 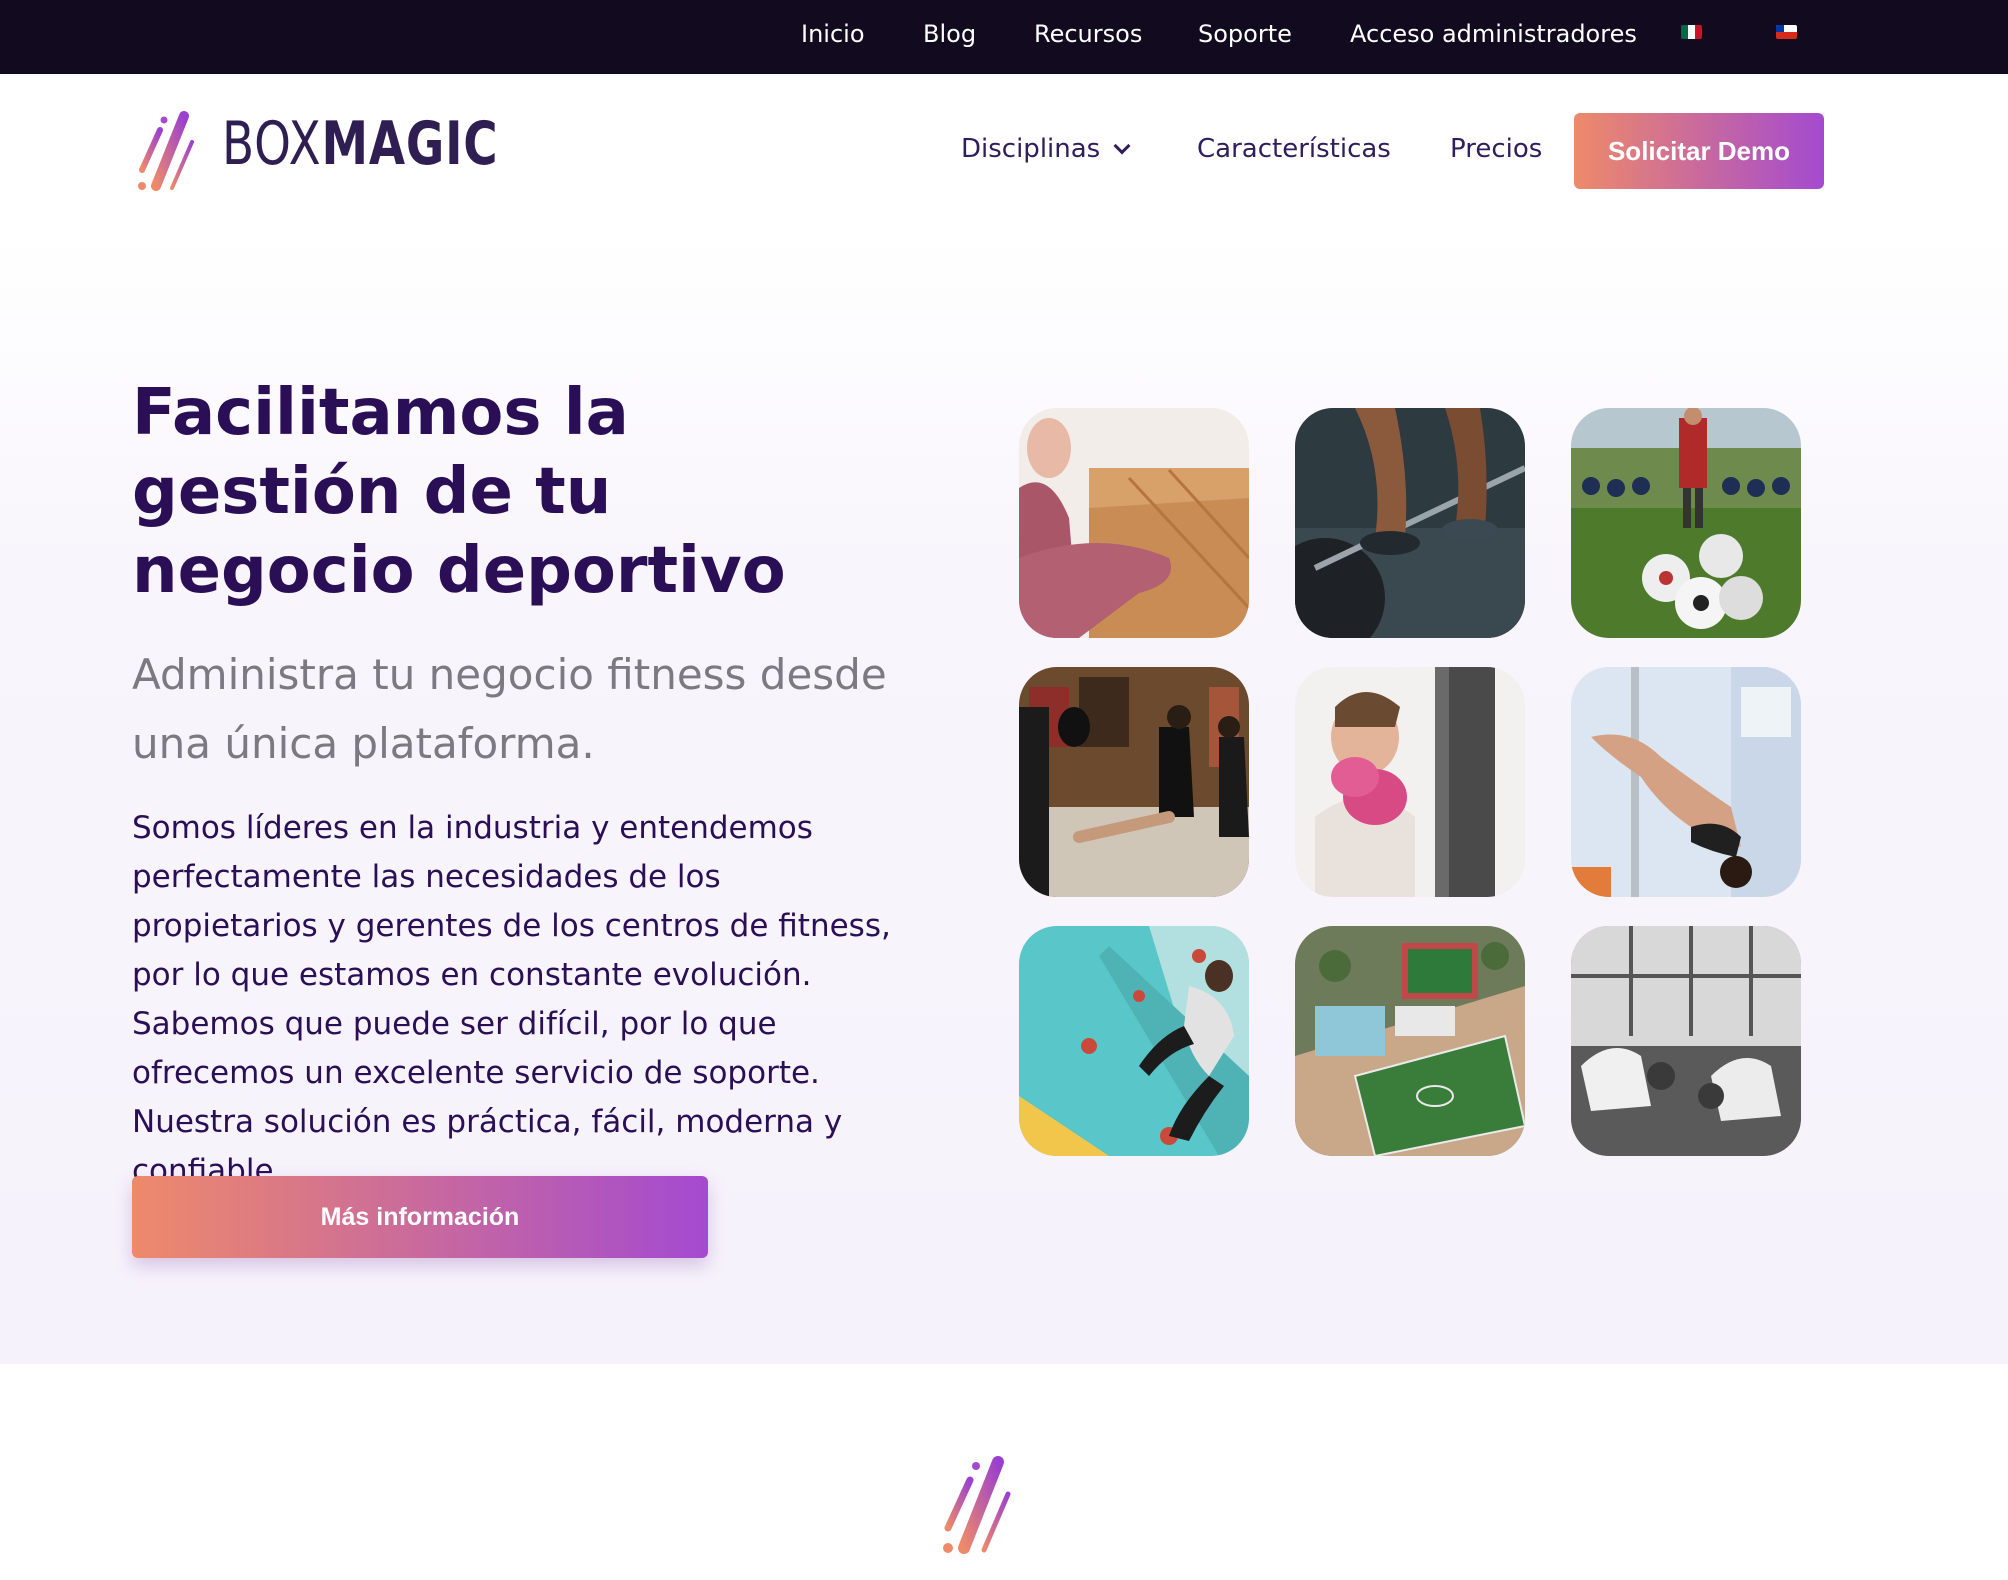 What do you see at coordinates (833, 34) in the screenshot?
I see `topbar-link-inicio: Inicio` at bounding box center [833, 34].